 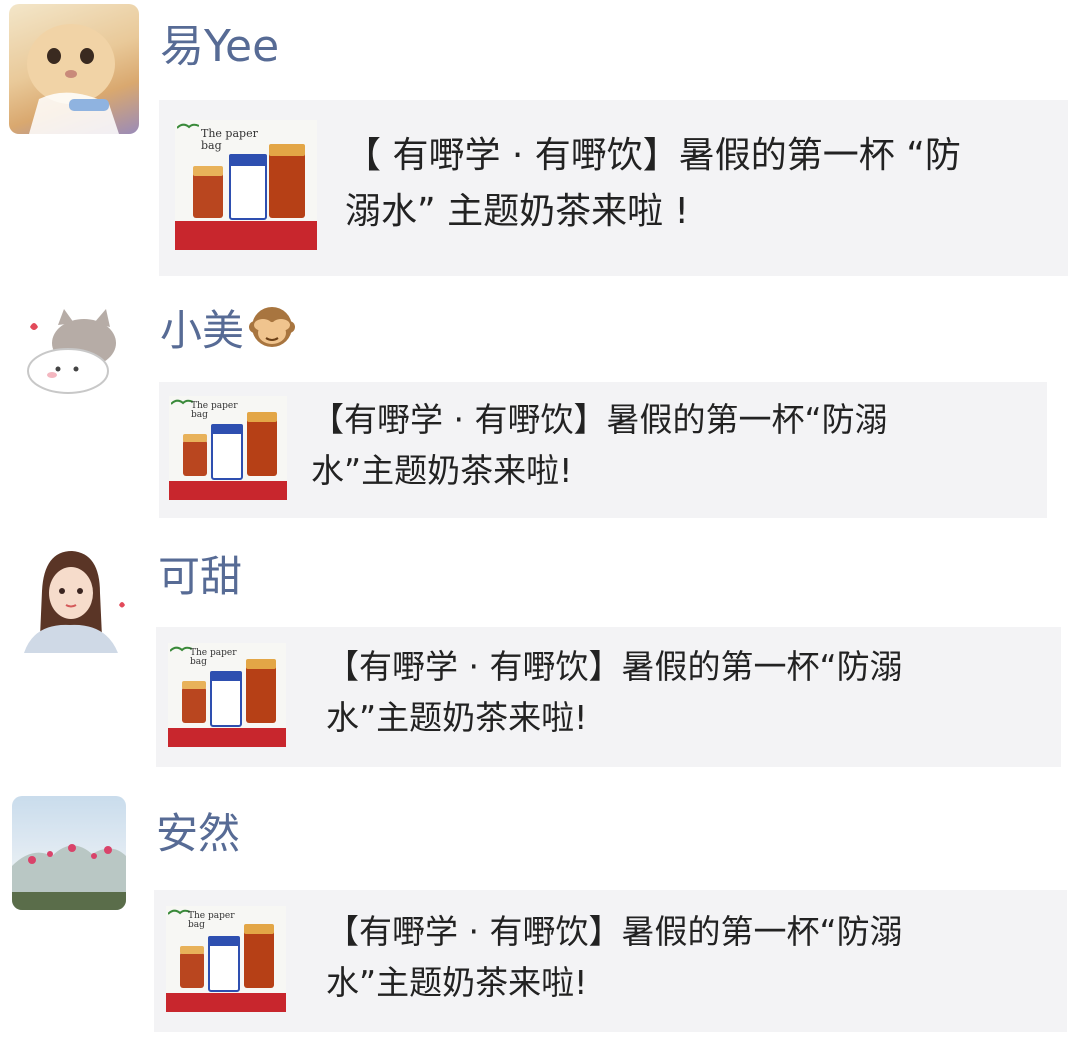 I want to click on cartoon-girl-avatar-icon, so click(x=74, y=602).